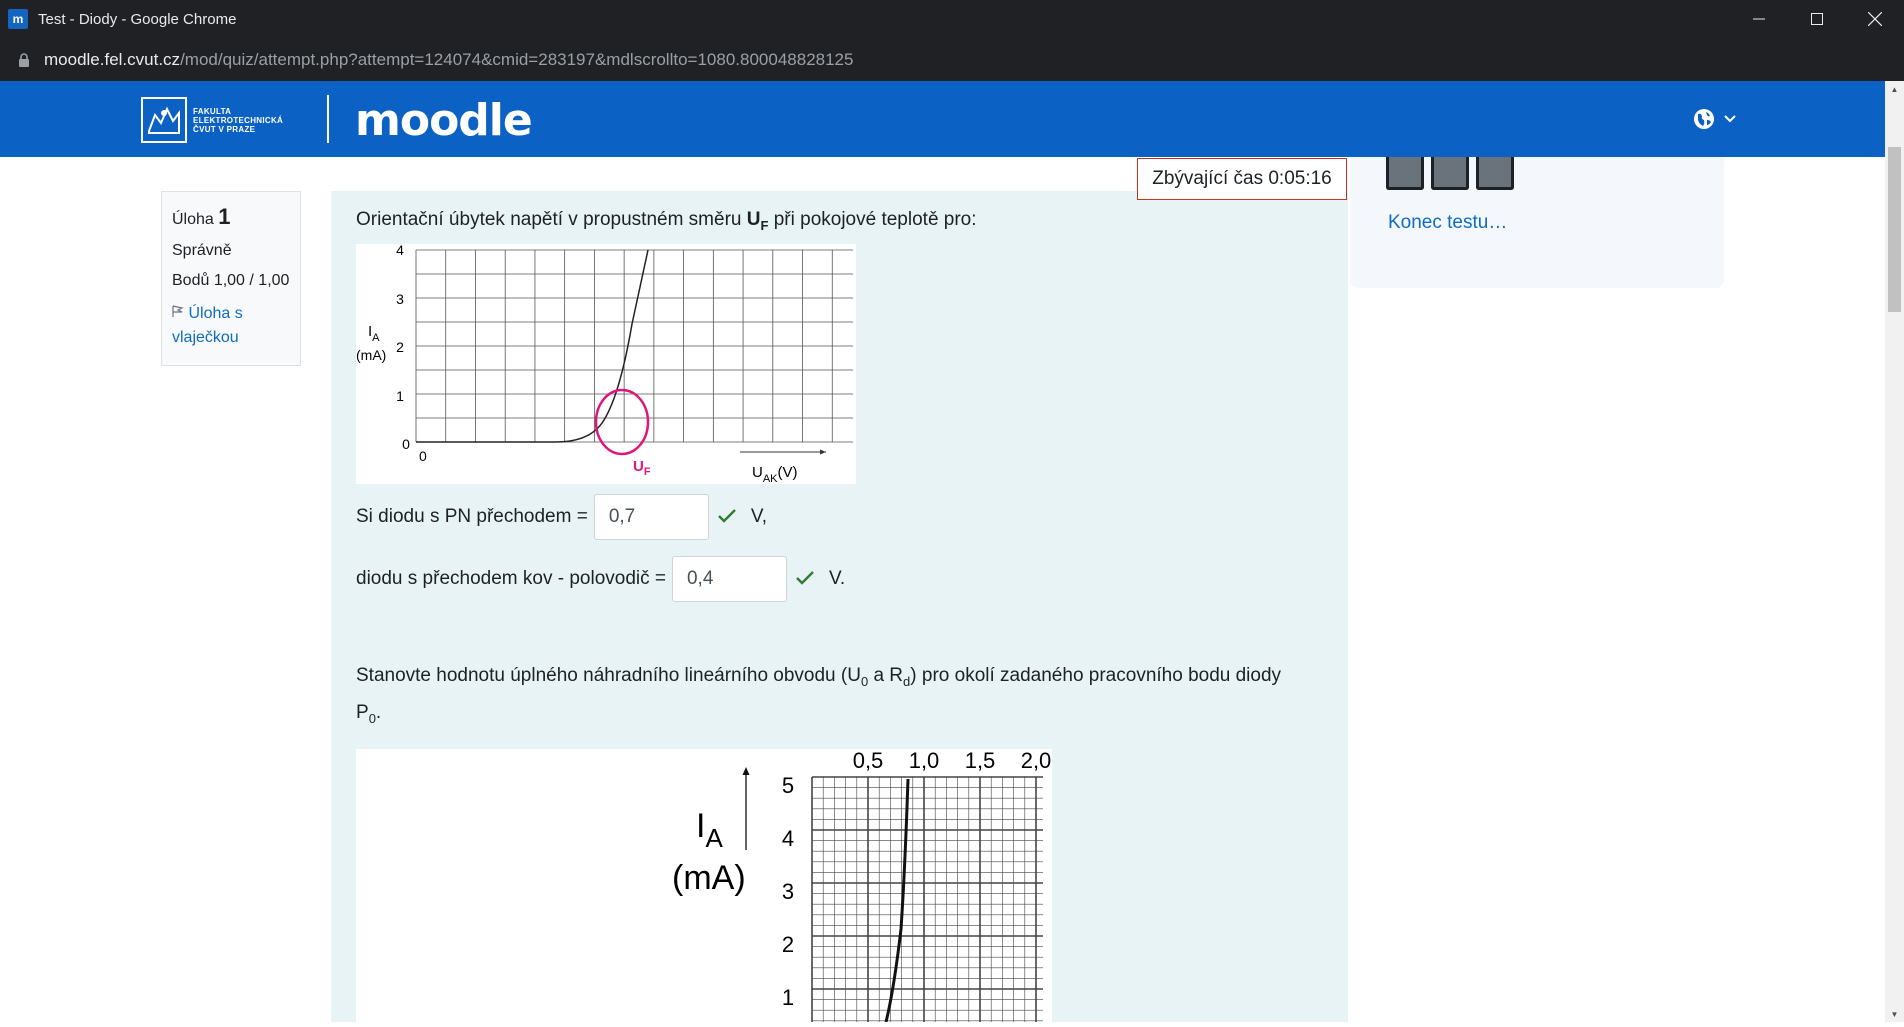 The image size is (1904, 1027). I want to click on question-text-part: ., so click(378, 712).